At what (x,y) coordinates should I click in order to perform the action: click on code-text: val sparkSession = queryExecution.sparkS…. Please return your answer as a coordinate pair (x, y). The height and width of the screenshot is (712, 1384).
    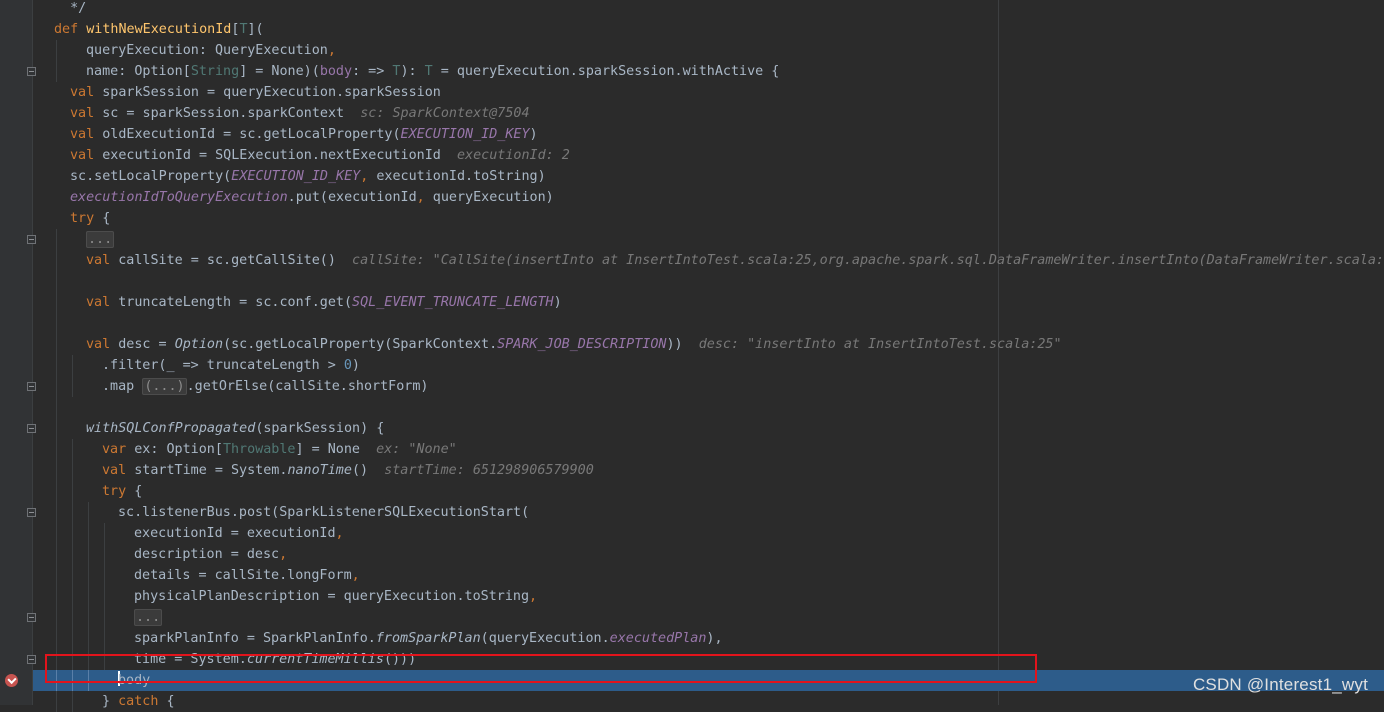
    Looking at the image, I should click on (255, 92).